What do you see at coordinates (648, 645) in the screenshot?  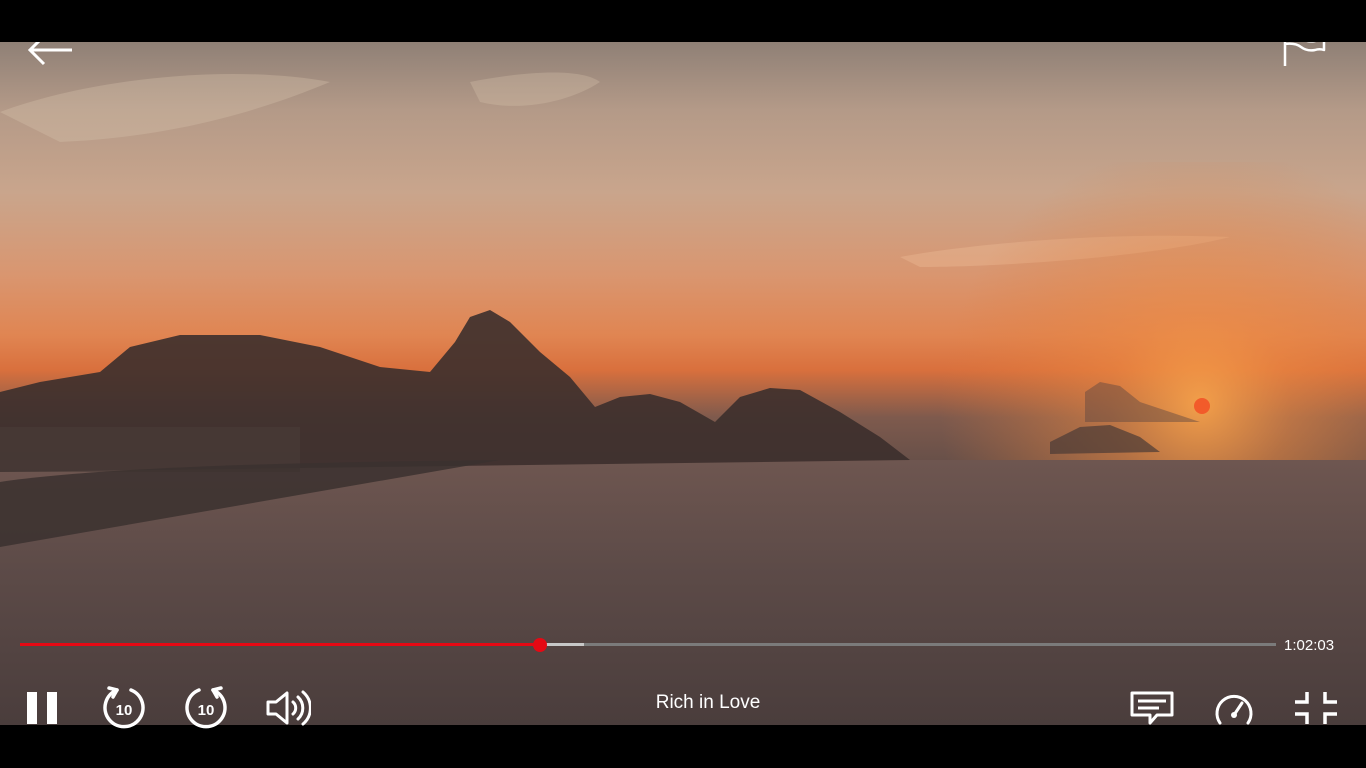 I see `progress-bar` at bounding box center [648, 645].